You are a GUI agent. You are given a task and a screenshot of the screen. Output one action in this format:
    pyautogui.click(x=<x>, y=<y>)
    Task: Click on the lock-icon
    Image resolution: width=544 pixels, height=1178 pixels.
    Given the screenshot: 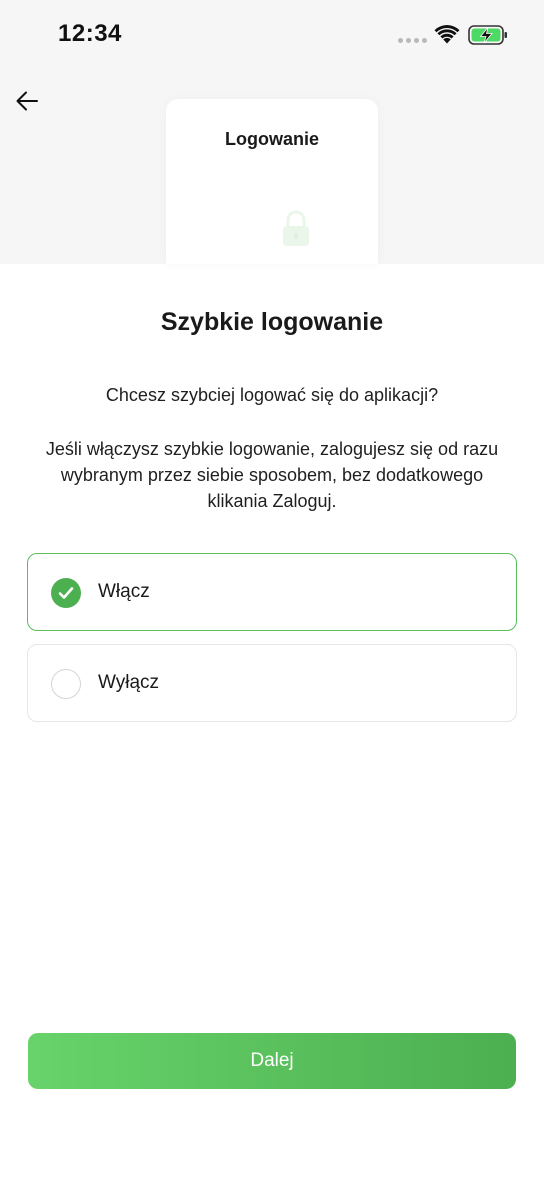 What is the action you would take?
    pyautogui.click(x=296, y=228)
    